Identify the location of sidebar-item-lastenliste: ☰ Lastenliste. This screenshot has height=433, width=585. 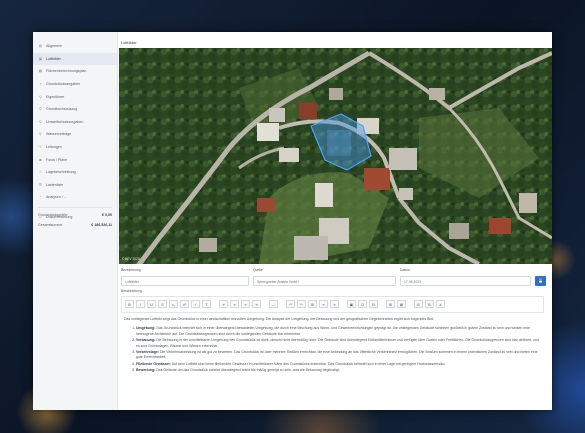
(75, 185).